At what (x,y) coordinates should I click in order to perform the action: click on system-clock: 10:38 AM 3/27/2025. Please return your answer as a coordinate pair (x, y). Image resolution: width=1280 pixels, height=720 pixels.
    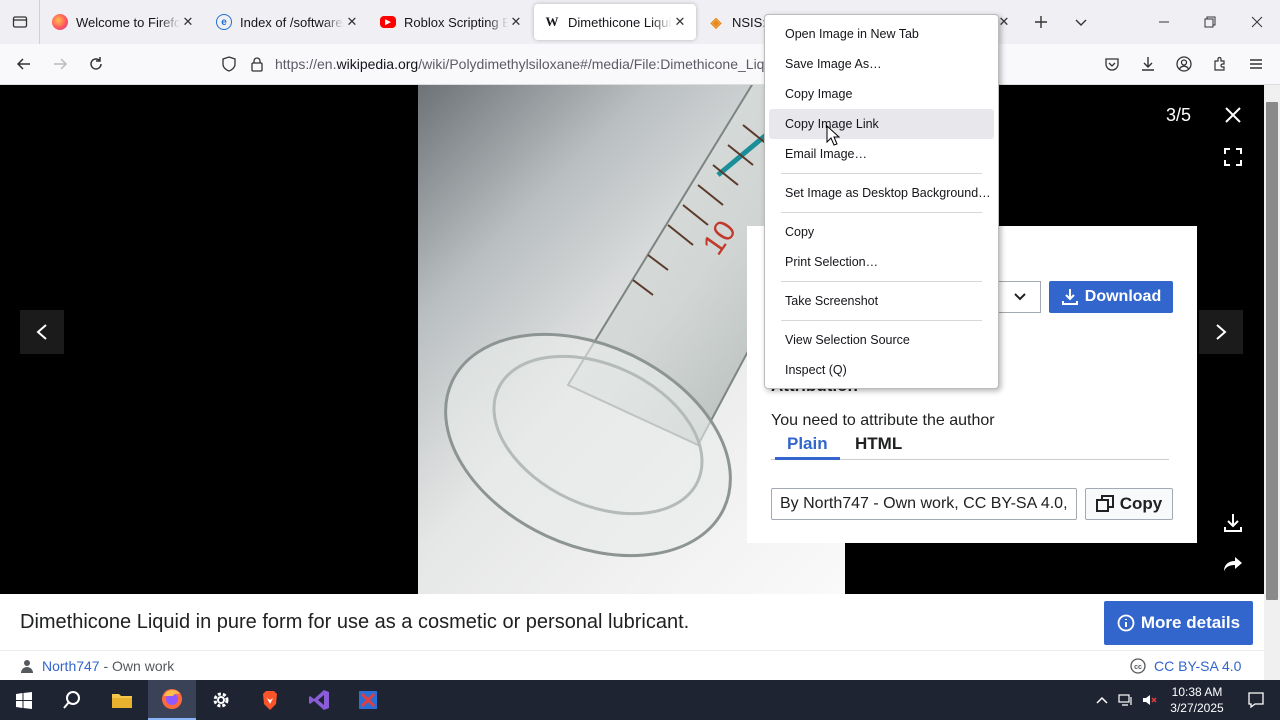
    Looking at the image, I should click on (1197, 700).